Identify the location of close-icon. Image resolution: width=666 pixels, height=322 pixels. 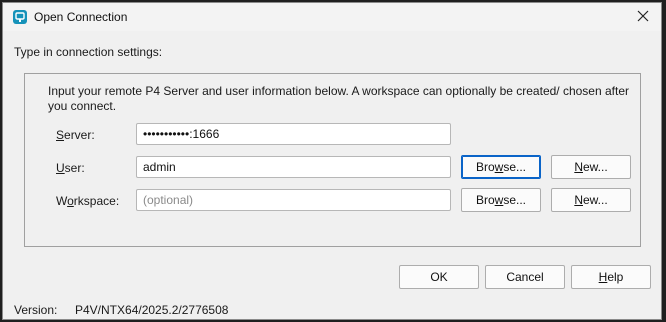
(643, 16).